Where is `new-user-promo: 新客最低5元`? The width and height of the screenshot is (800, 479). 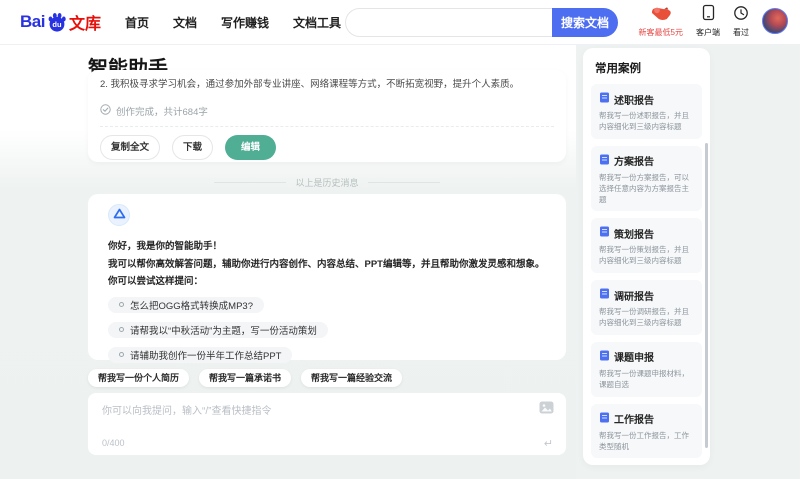
new-user-promo: 新客最低5元 is located at coordinates (661, 21).